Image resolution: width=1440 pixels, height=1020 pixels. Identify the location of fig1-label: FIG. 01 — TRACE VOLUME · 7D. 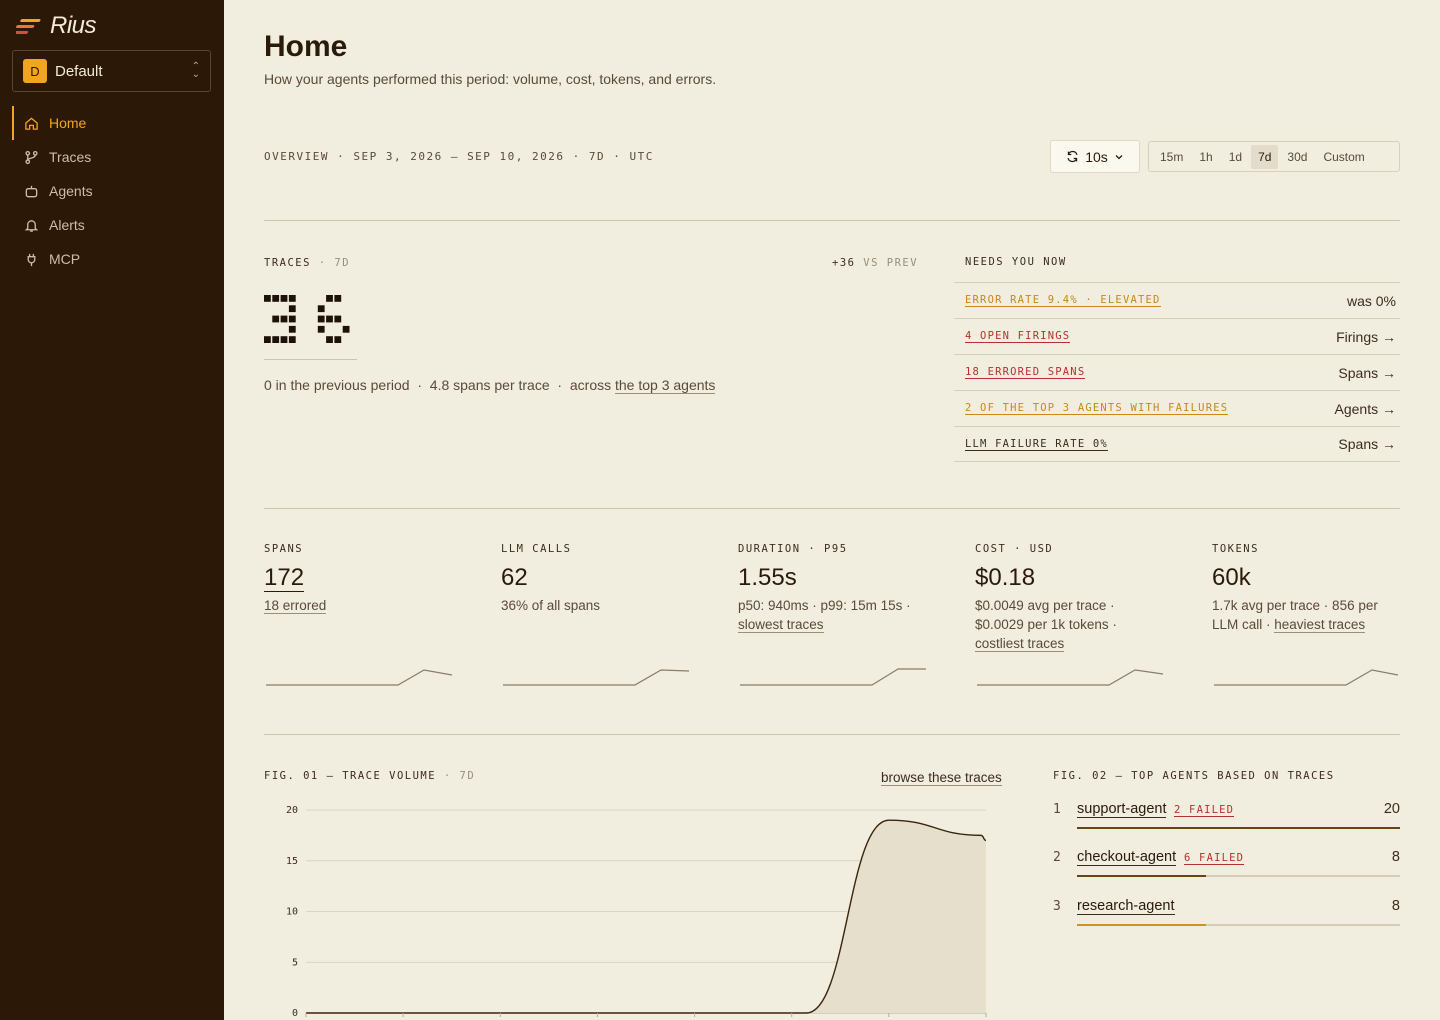
(370, 776).